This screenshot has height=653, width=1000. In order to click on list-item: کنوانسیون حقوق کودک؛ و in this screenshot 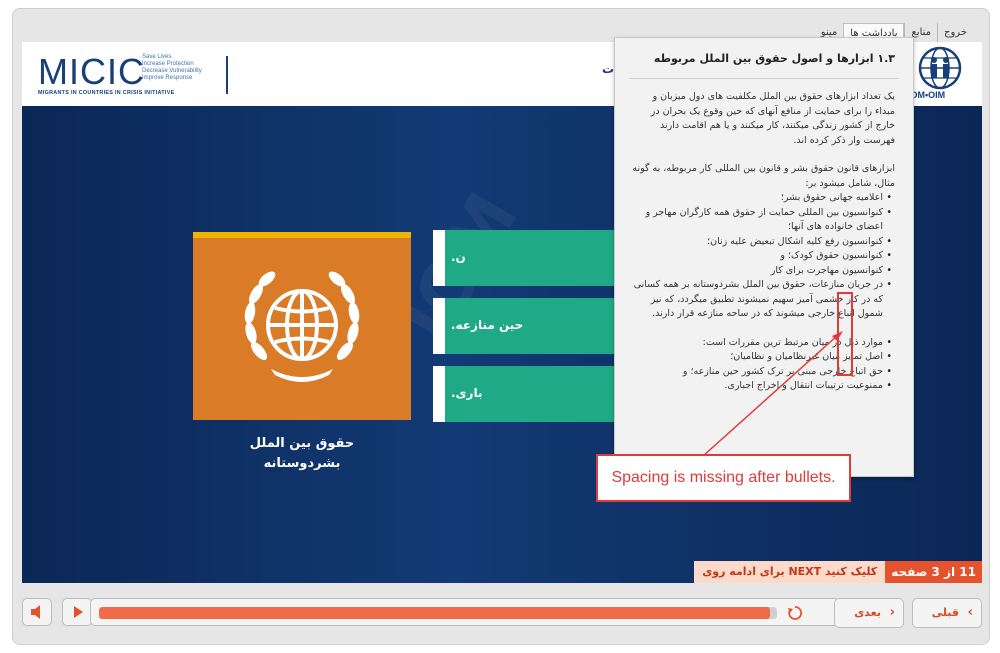, I will do `click(761, 256)`.